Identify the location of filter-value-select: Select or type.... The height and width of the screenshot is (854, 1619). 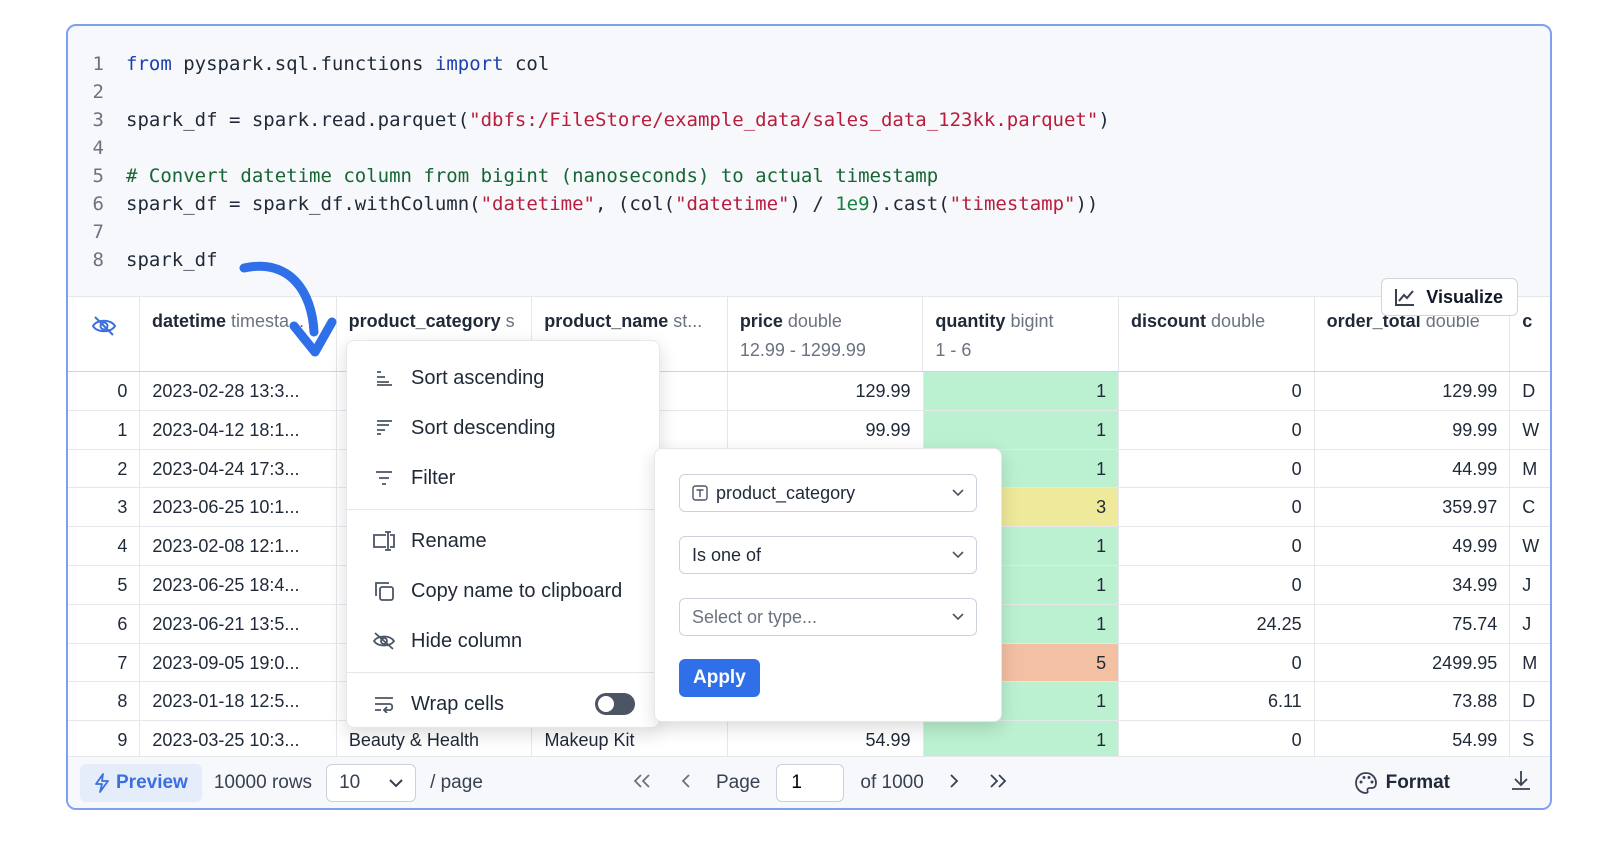
(828, 617).